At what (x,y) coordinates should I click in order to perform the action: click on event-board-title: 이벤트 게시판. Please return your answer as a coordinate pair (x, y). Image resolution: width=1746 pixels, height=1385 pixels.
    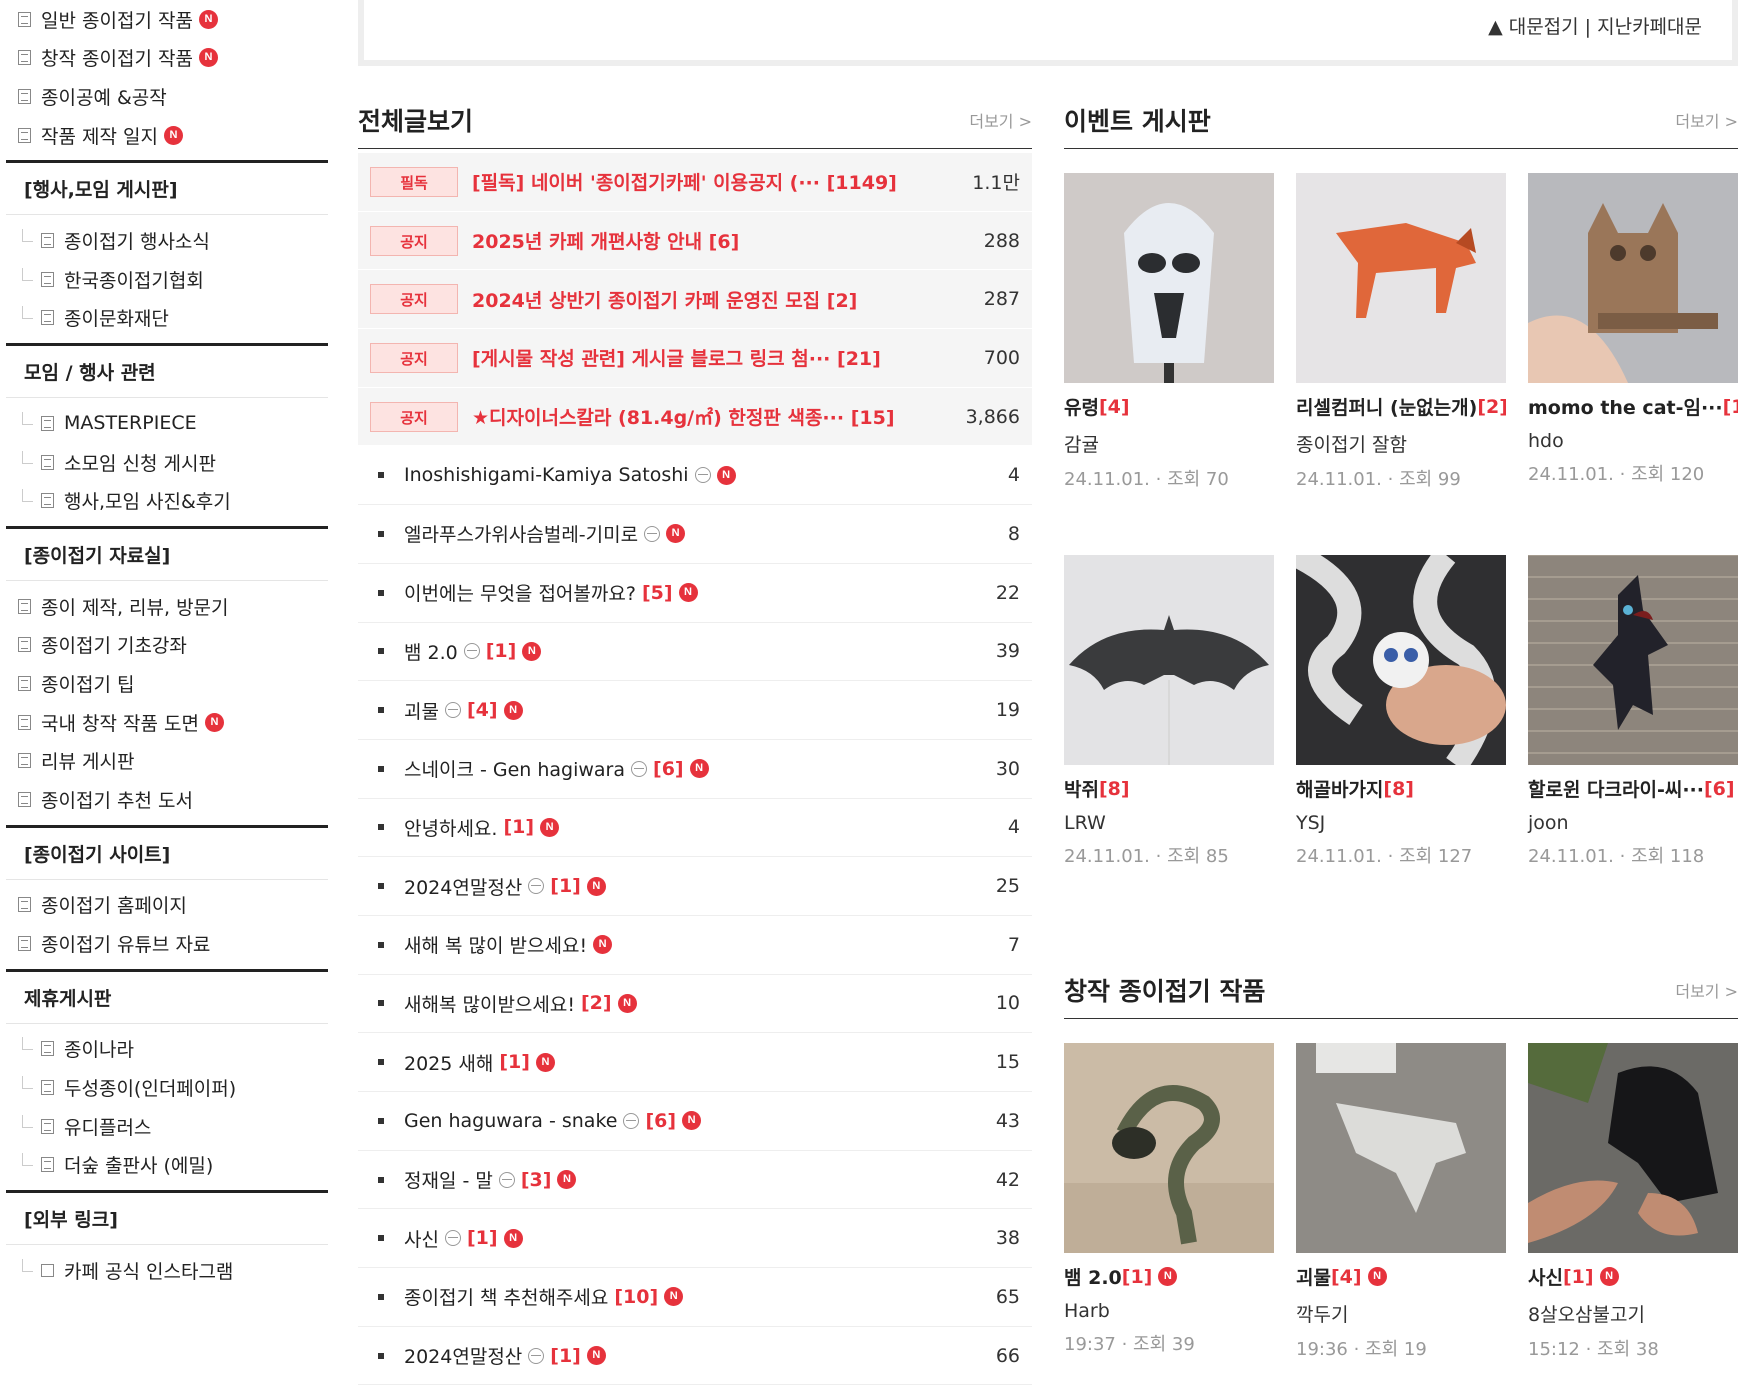
    Looking at the image, I should click on (1137, 120).